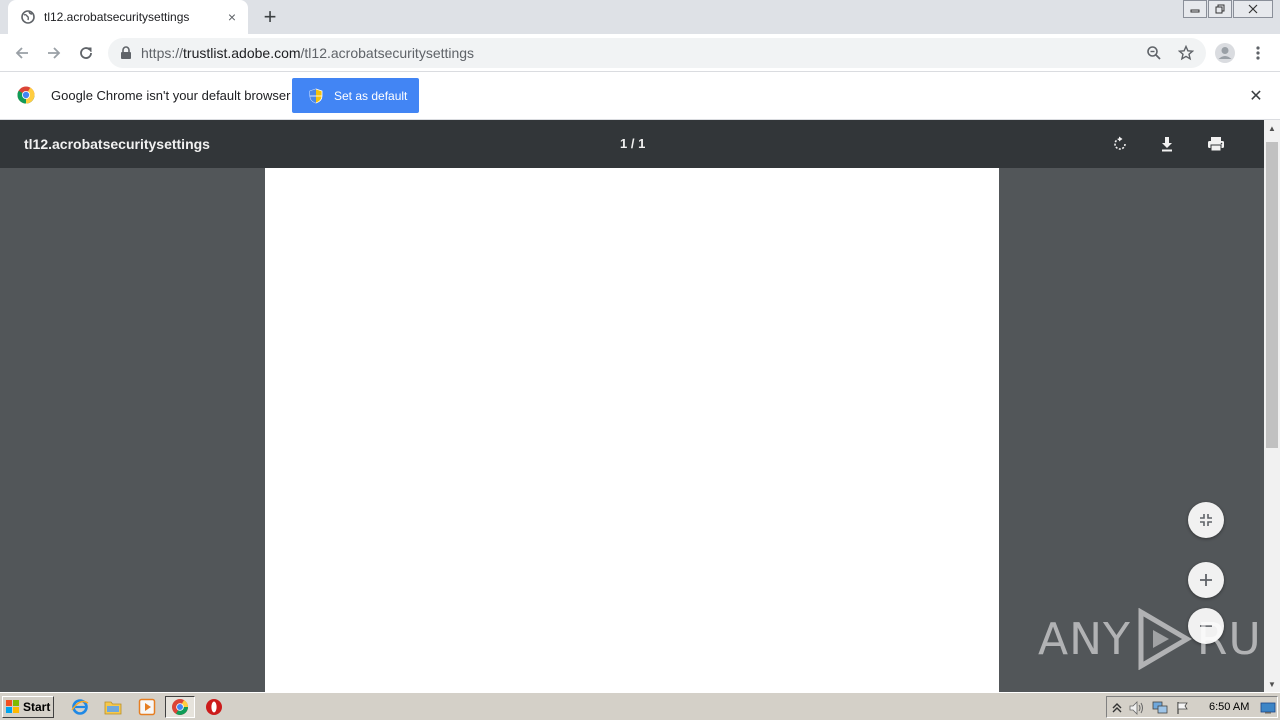  Describe the element at coordinates (147, 707) in the screenshot. I see `media-player-icon` at that location.